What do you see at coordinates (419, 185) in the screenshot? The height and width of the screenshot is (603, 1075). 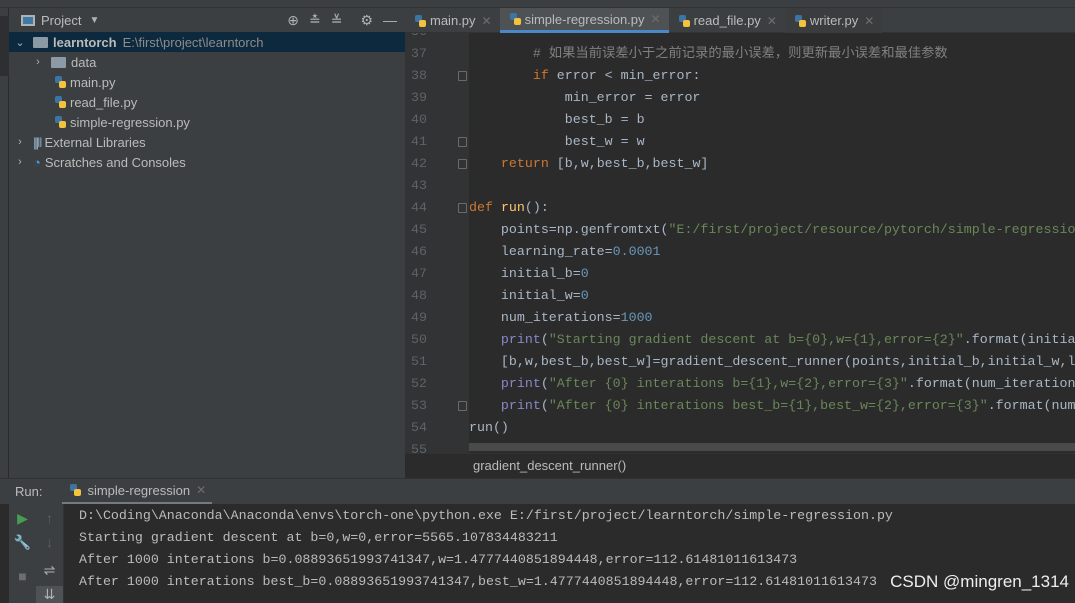 I see `line-number: 43` at bounding box center [419, 185].